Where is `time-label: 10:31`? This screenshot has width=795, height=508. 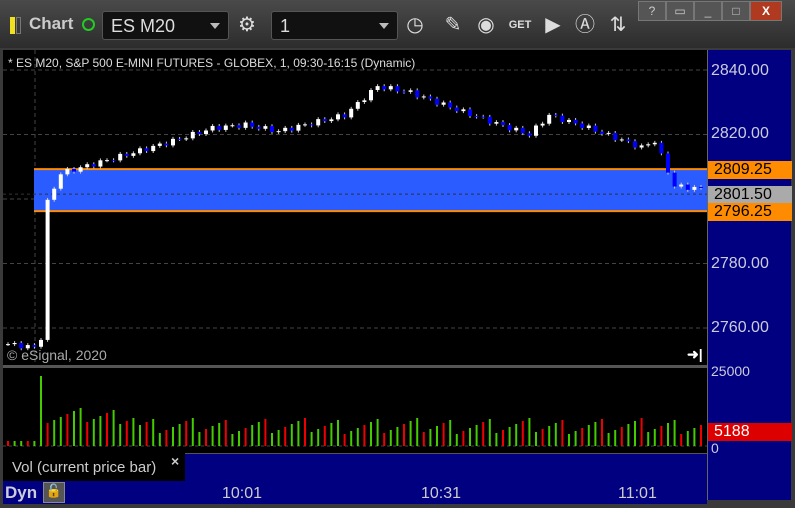 time-label: 10:31 is located at coordinates (441, 493).